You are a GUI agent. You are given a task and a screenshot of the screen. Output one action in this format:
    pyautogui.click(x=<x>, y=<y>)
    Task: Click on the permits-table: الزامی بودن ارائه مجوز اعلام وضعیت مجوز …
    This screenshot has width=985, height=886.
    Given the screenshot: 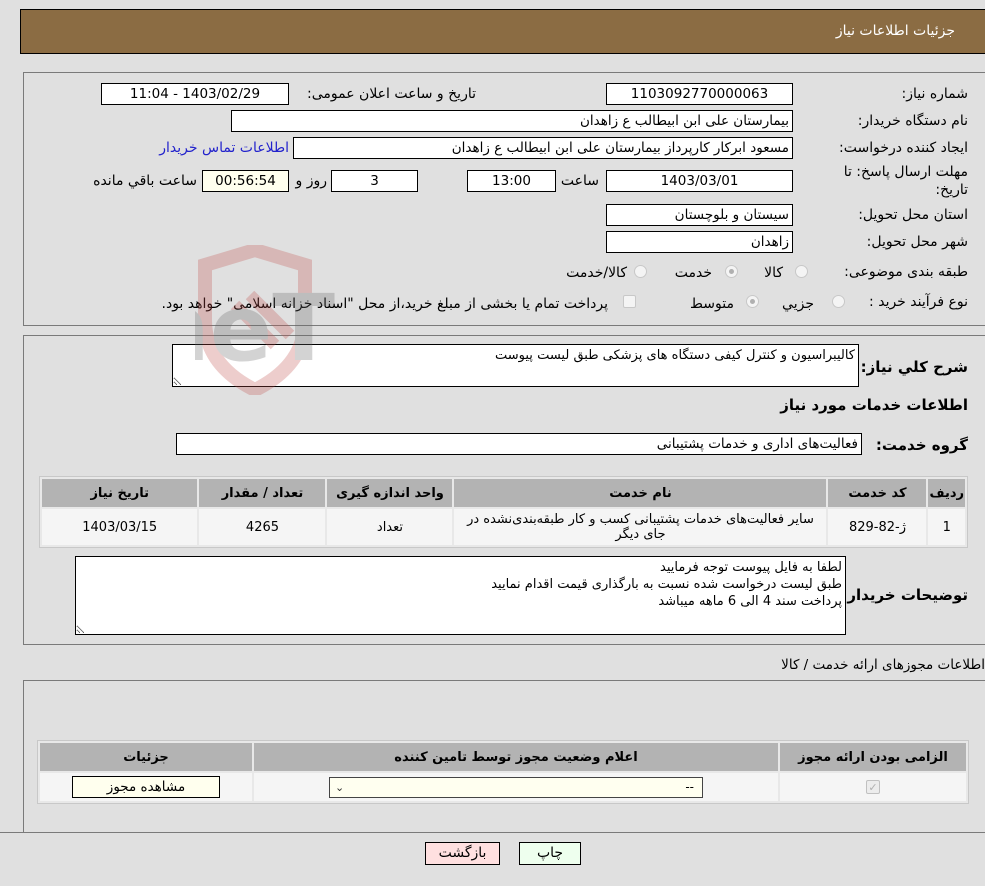 What is the action you would take?
    pyautogui.click(x=503, y=772)
    